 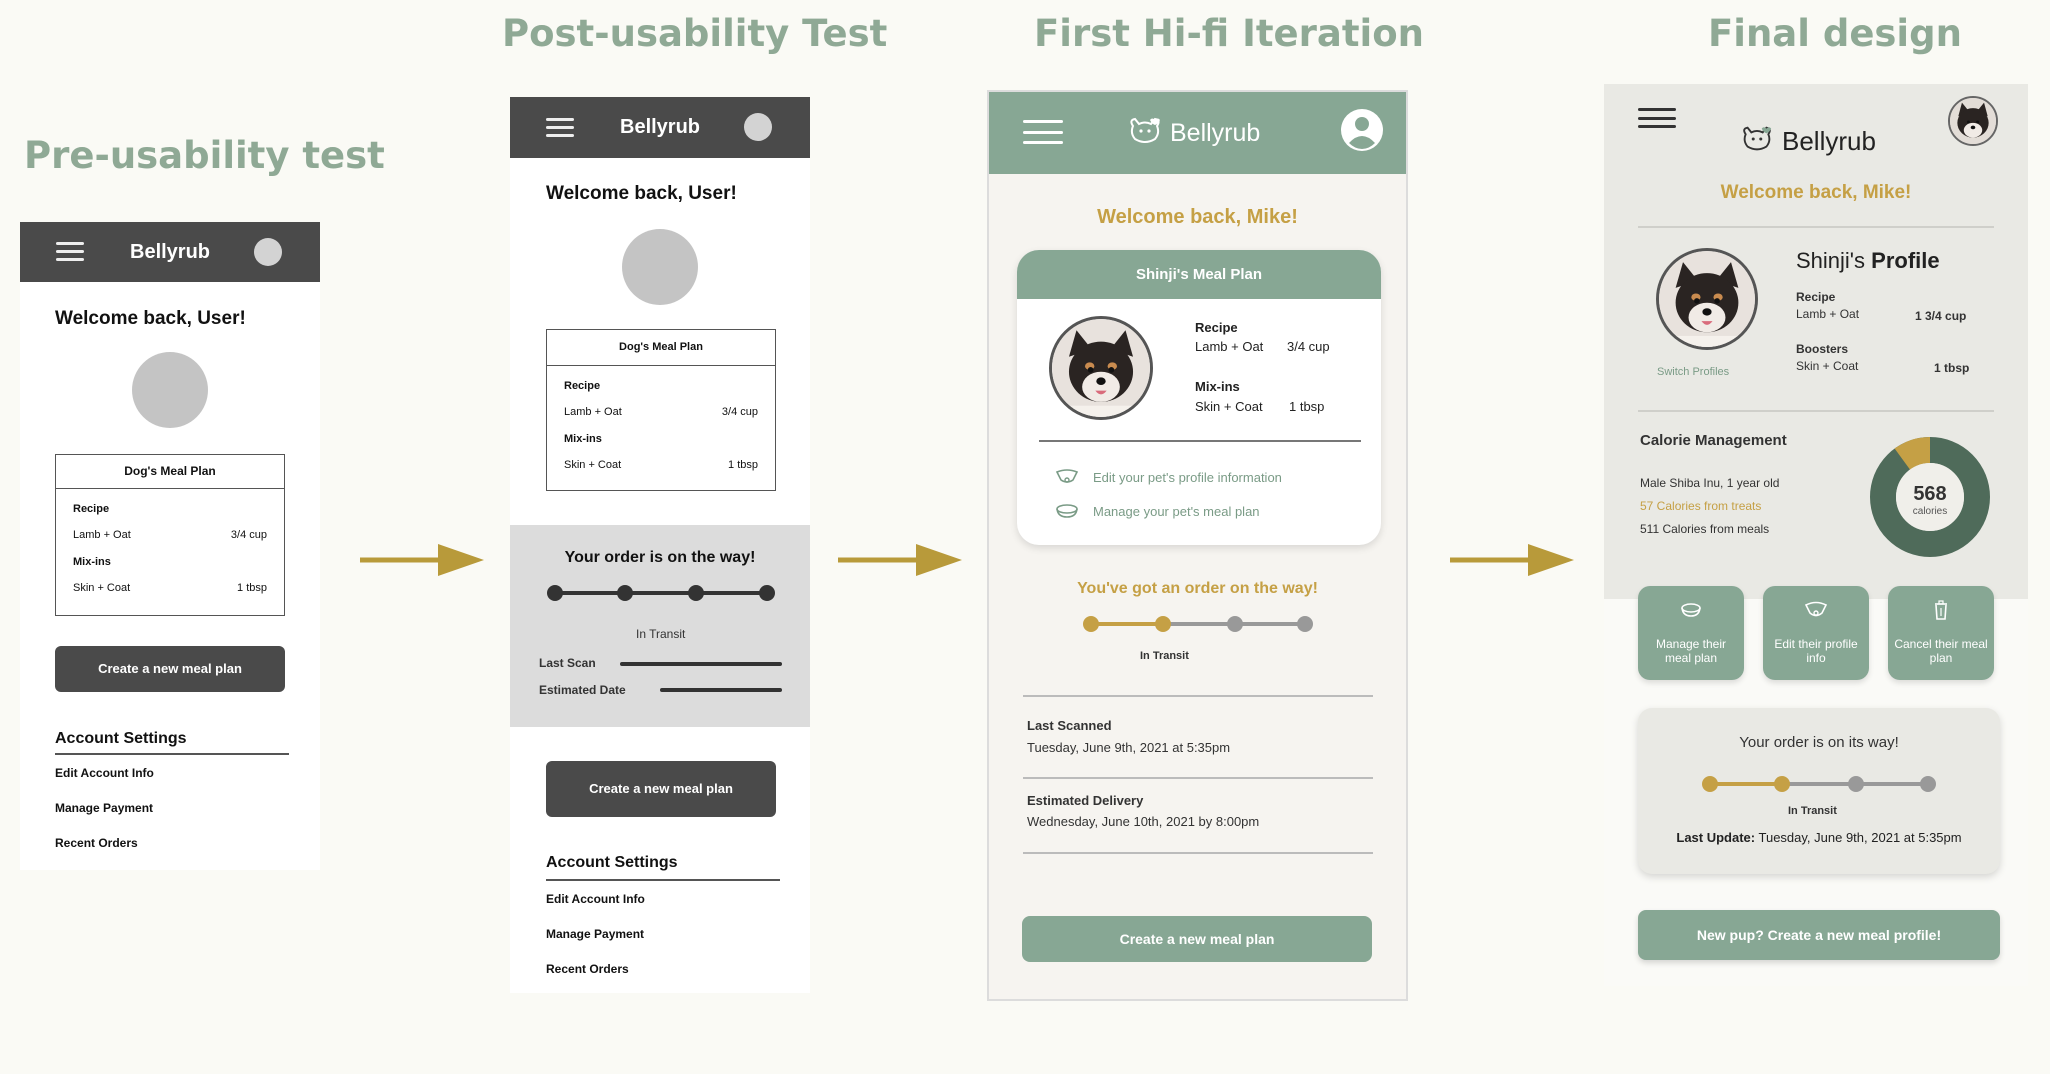 I want to click on user-profile-icon, so click(x=1362, y=130).